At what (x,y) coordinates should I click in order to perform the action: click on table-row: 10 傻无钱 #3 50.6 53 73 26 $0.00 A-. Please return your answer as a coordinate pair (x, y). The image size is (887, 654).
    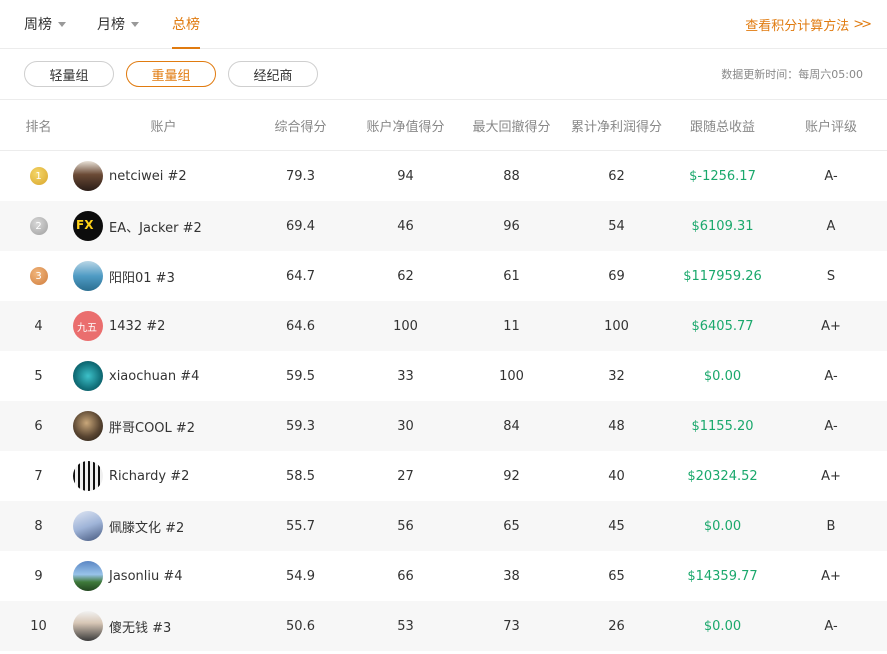
    Looking at the image, I should click on (443, 626).